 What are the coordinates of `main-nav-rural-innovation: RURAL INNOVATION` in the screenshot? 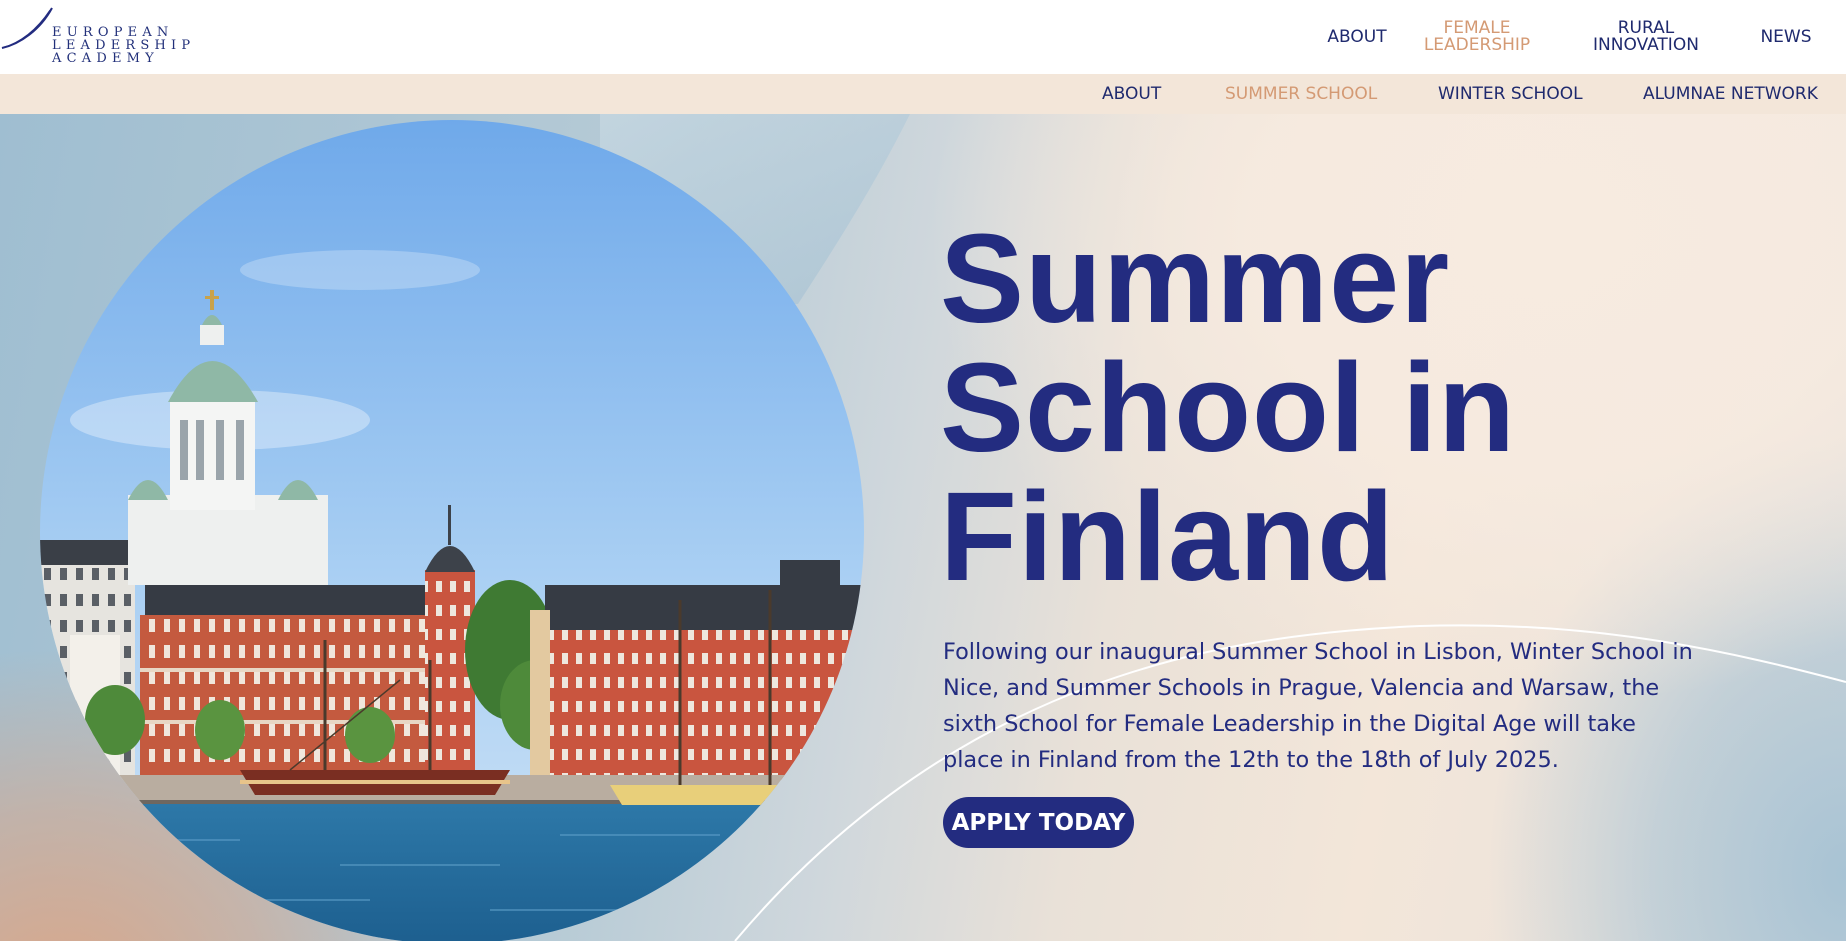 It's located at (1646, 37).